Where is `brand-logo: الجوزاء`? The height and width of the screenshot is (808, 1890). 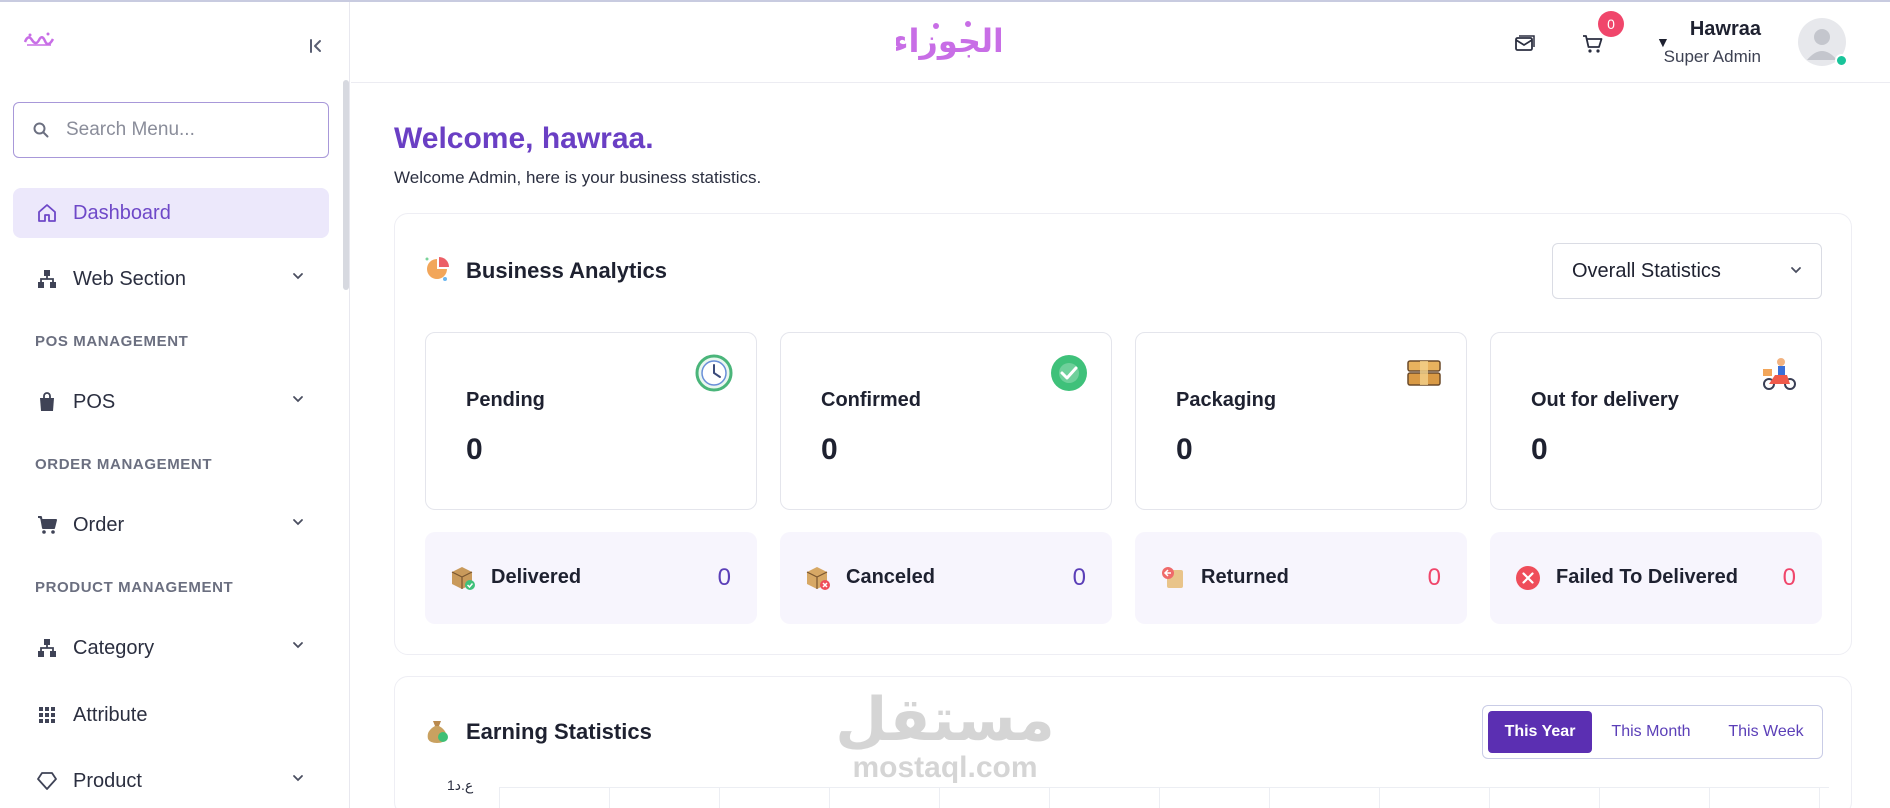
brand-logo: الجوزاء is located at coordinates (948, 42).